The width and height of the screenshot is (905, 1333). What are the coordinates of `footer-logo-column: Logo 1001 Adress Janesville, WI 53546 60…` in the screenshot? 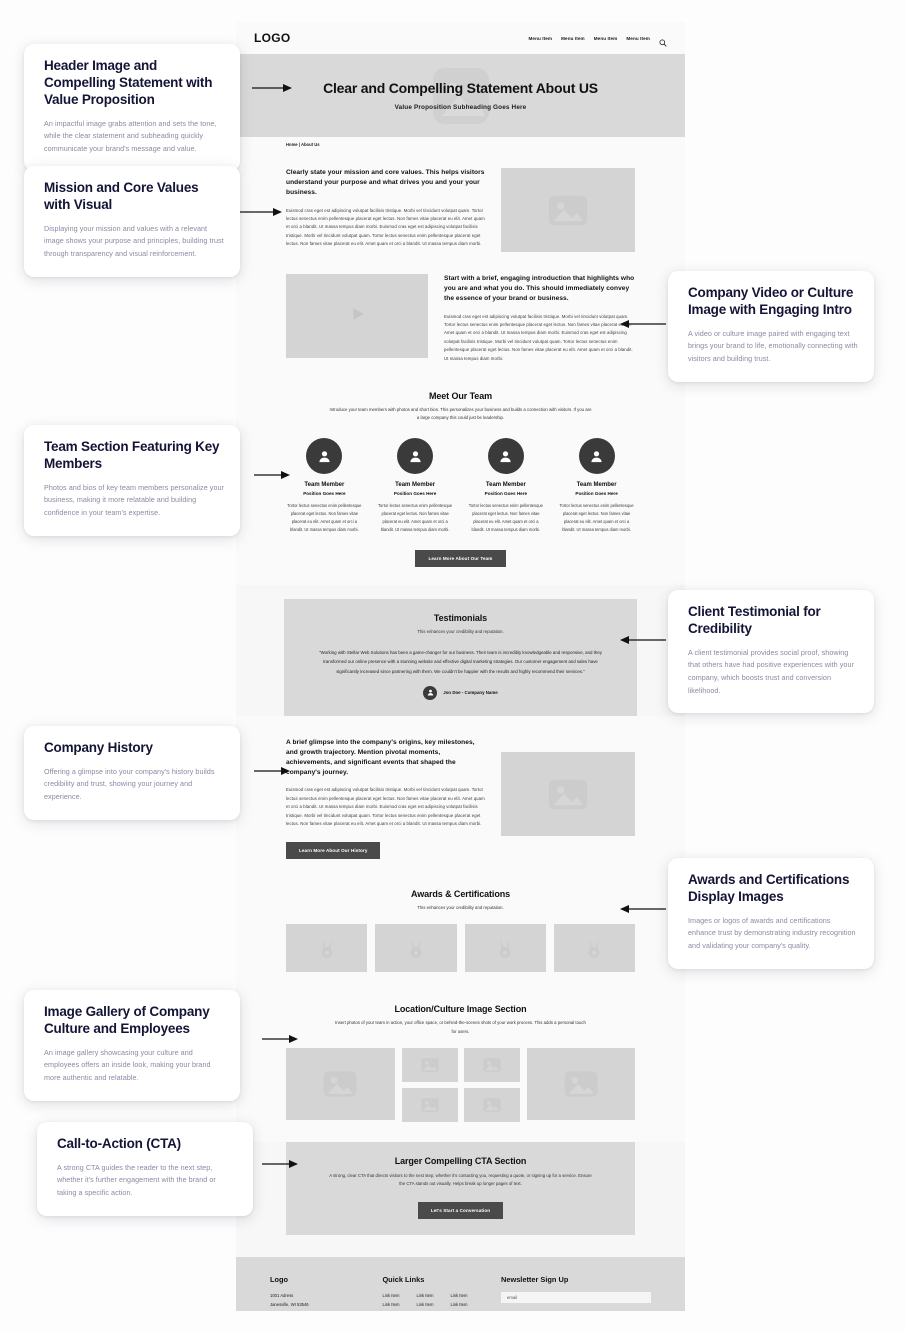 It's located at (312, 1293).